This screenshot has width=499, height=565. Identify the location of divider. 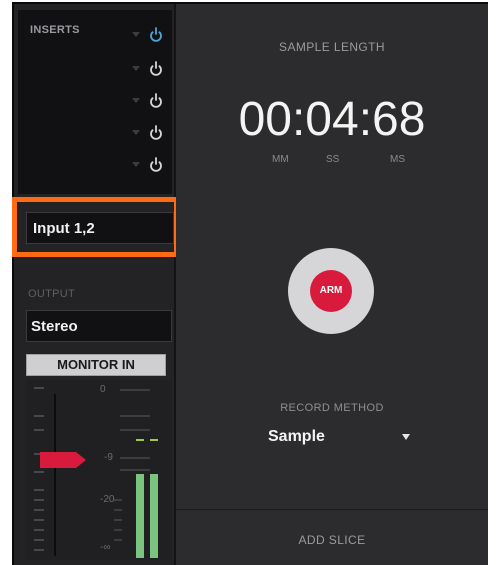
(332, 509).